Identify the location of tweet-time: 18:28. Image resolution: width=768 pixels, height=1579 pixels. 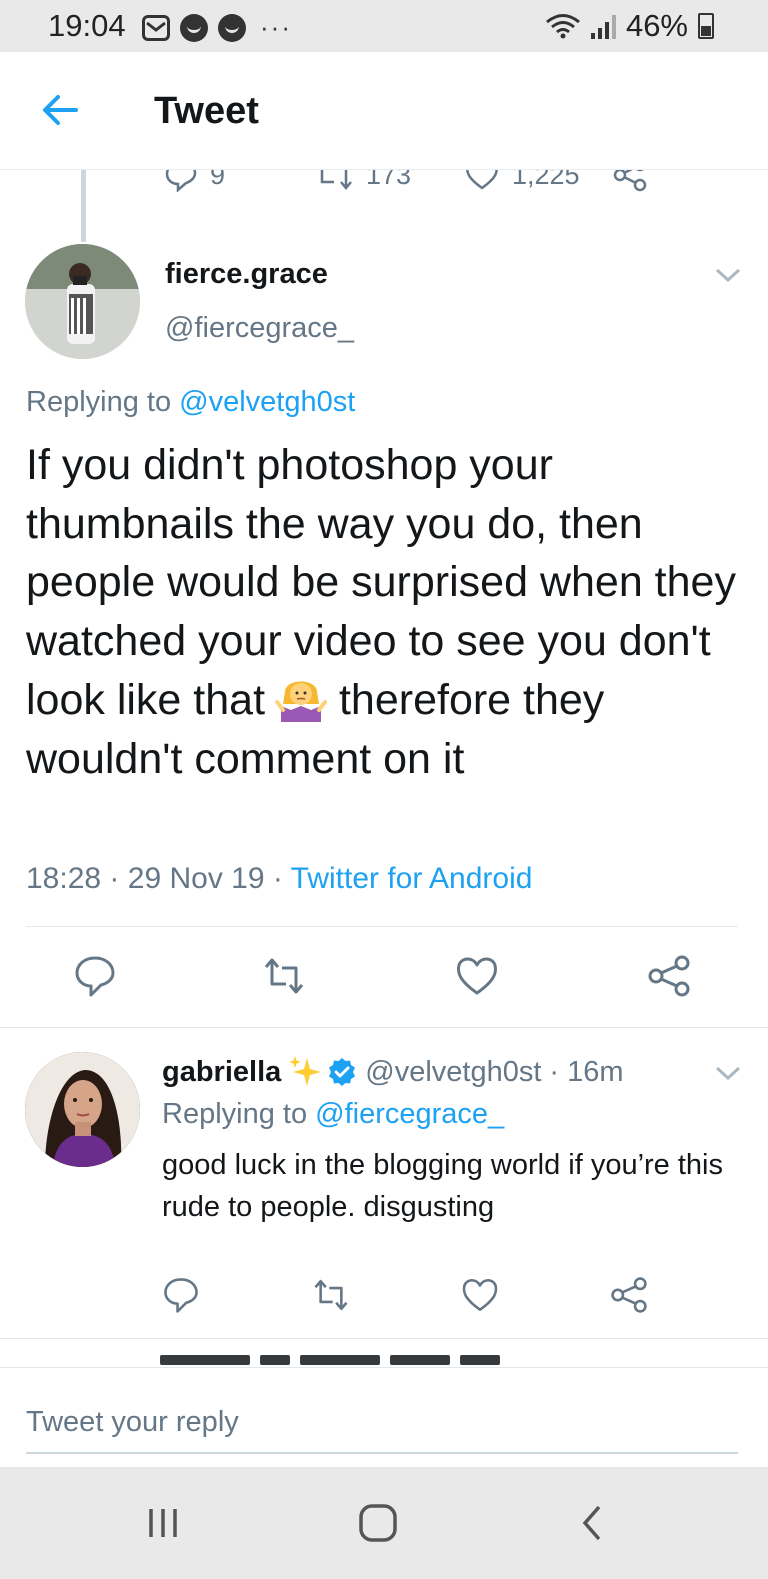
(64, 878).